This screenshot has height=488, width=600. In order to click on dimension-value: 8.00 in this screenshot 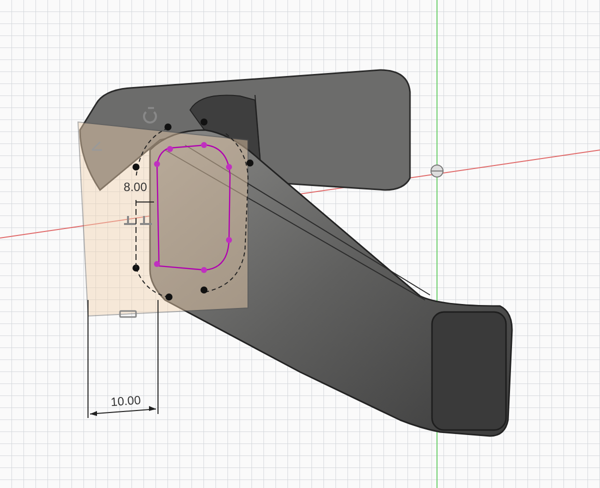, I will do `click(135, 187)`.